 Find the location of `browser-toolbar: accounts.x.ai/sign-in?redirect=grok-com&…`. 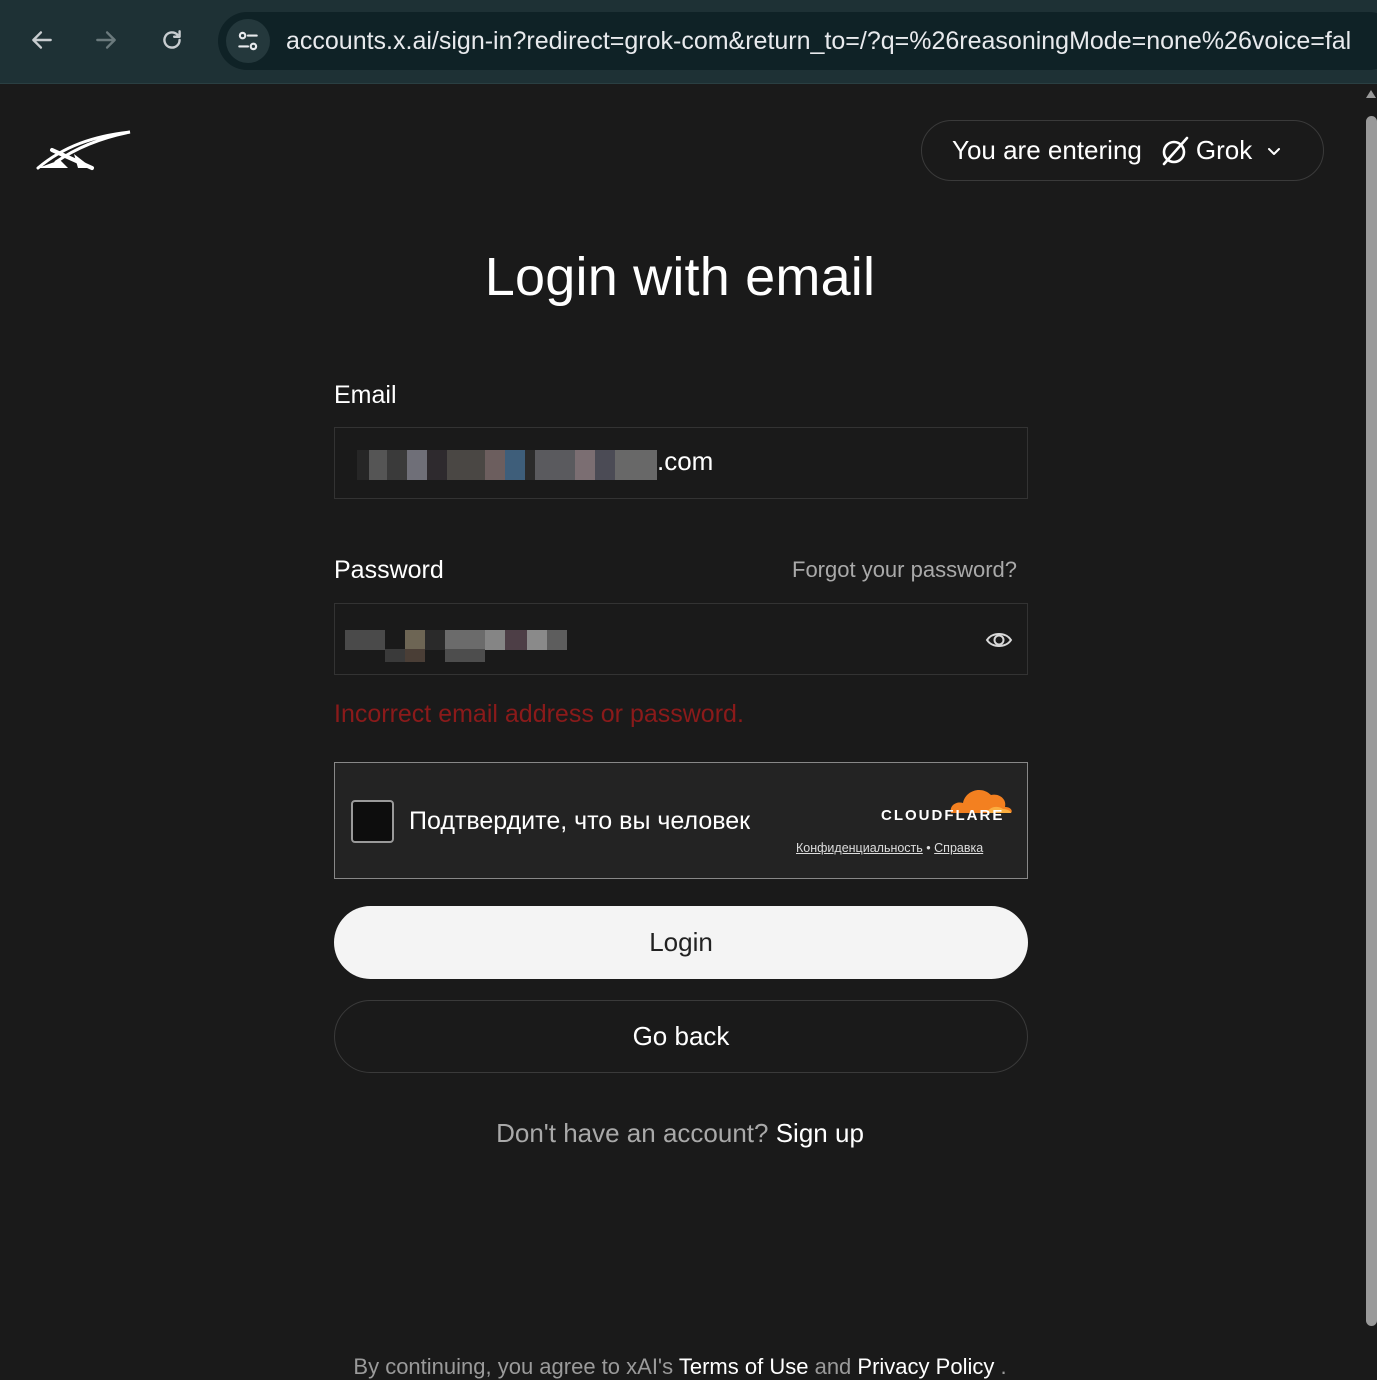

browser-toolbar: accounts.x.ai/sign-in?redirect=grok-com&… is located at coordinates (688, 42).